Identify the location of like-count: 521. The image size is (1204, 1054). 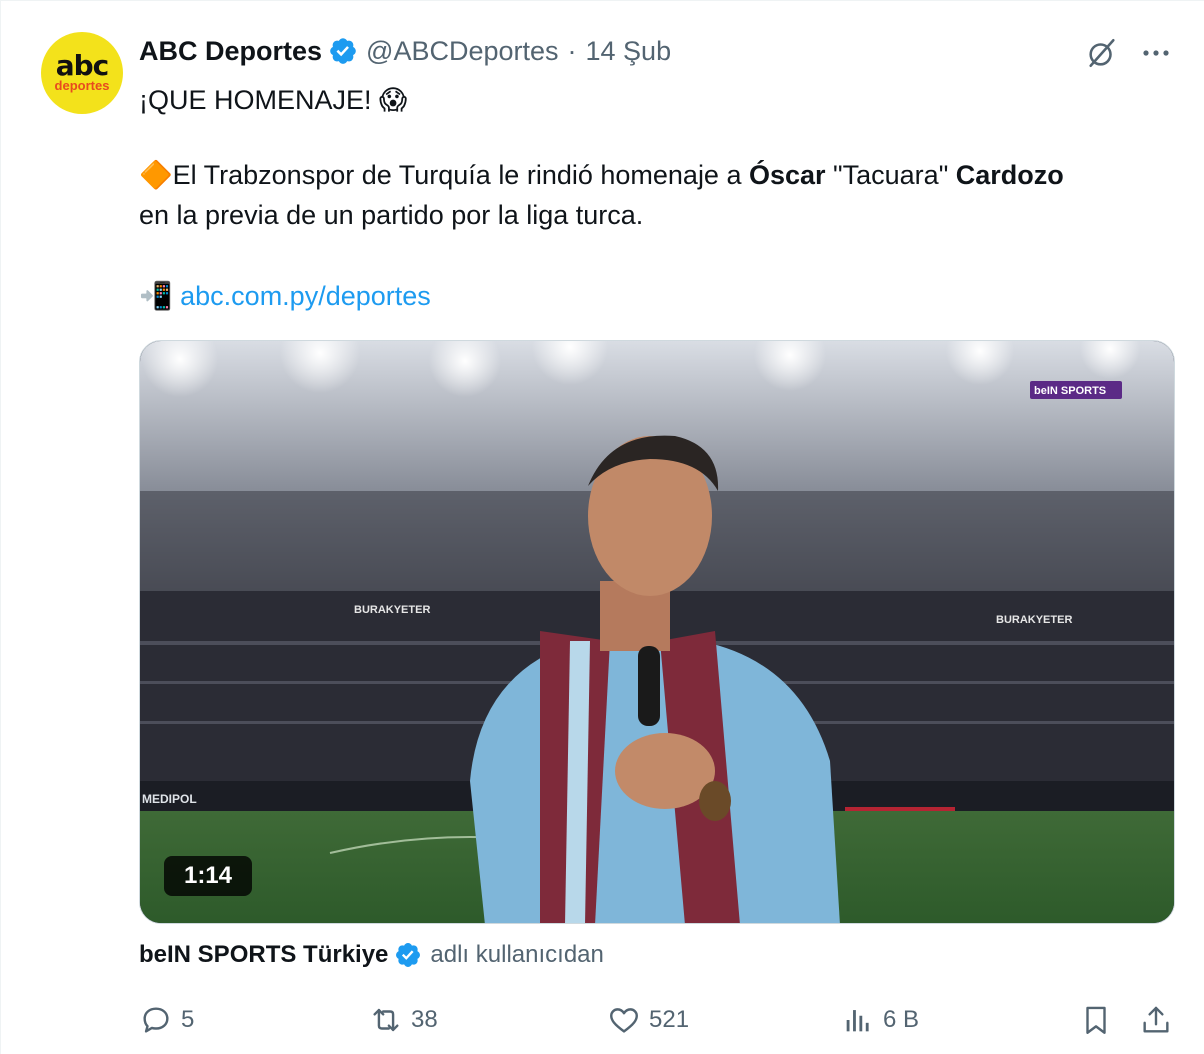
(669, 1019).